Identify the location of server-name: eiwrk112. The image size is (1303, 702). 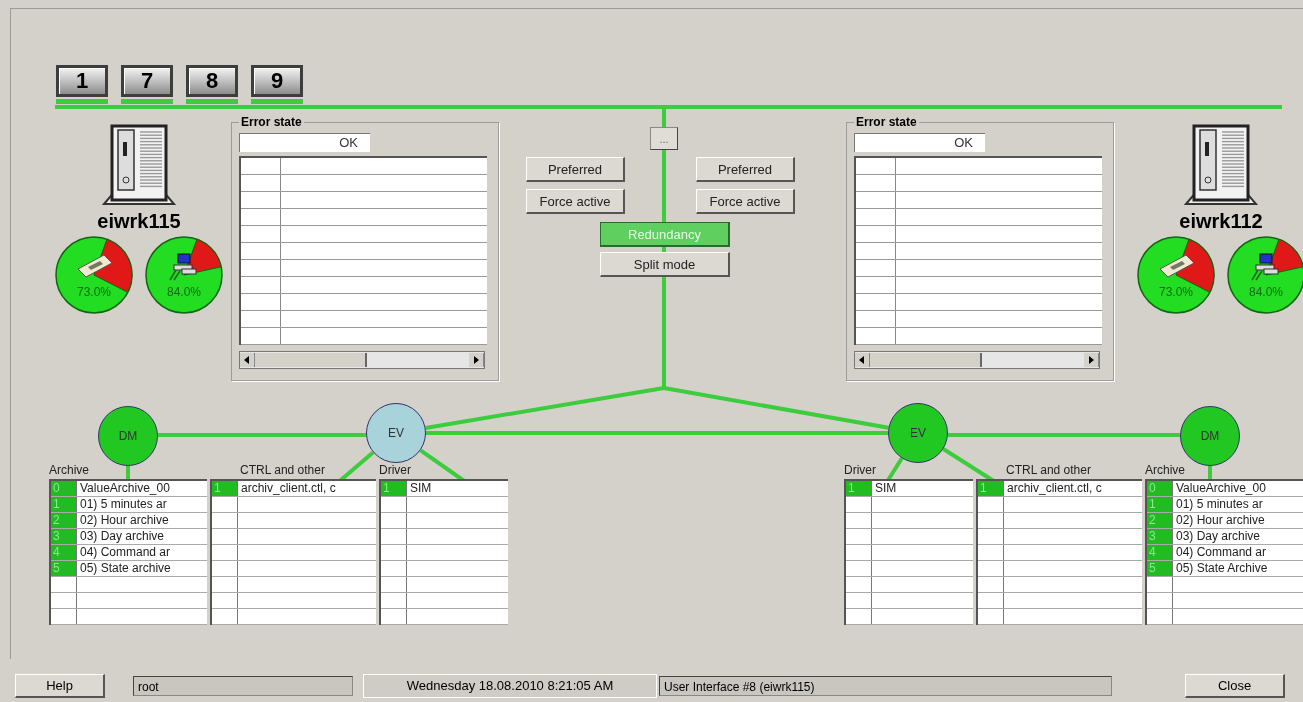
(1221, 221).